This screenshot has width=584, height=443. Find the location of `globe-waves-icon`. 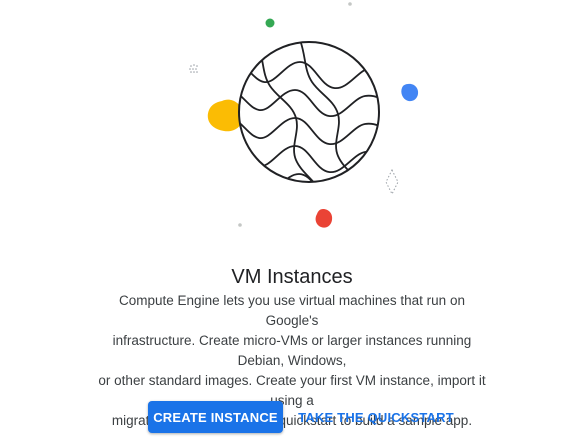

globe-waves-icon is located at coordinates (309, 112).